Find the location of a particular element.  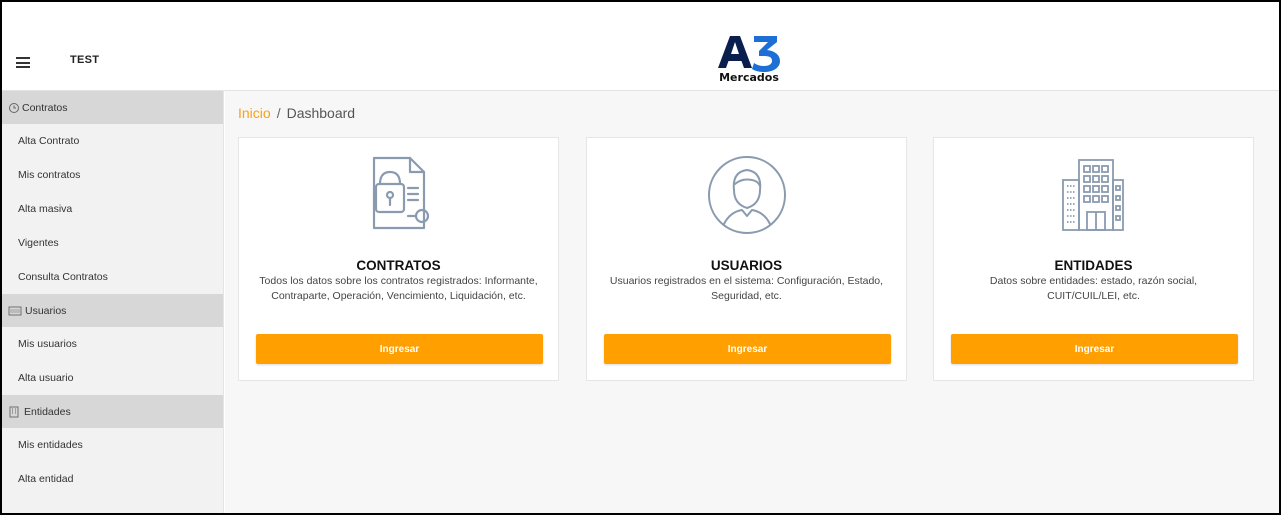

clock-icon is located at coordinates (14, 107).